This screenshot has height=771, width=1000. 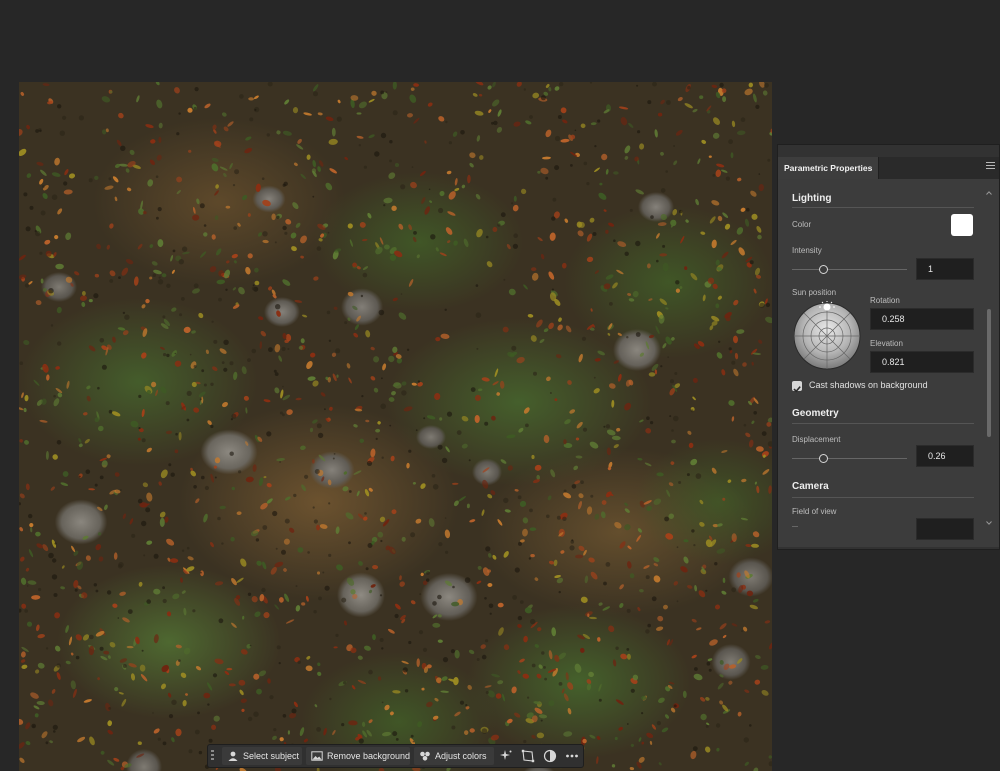 What do you see at coordinates (849, 269) in the screenshot?
I see `intensity-slider-track` at bounding box center [849, 269].